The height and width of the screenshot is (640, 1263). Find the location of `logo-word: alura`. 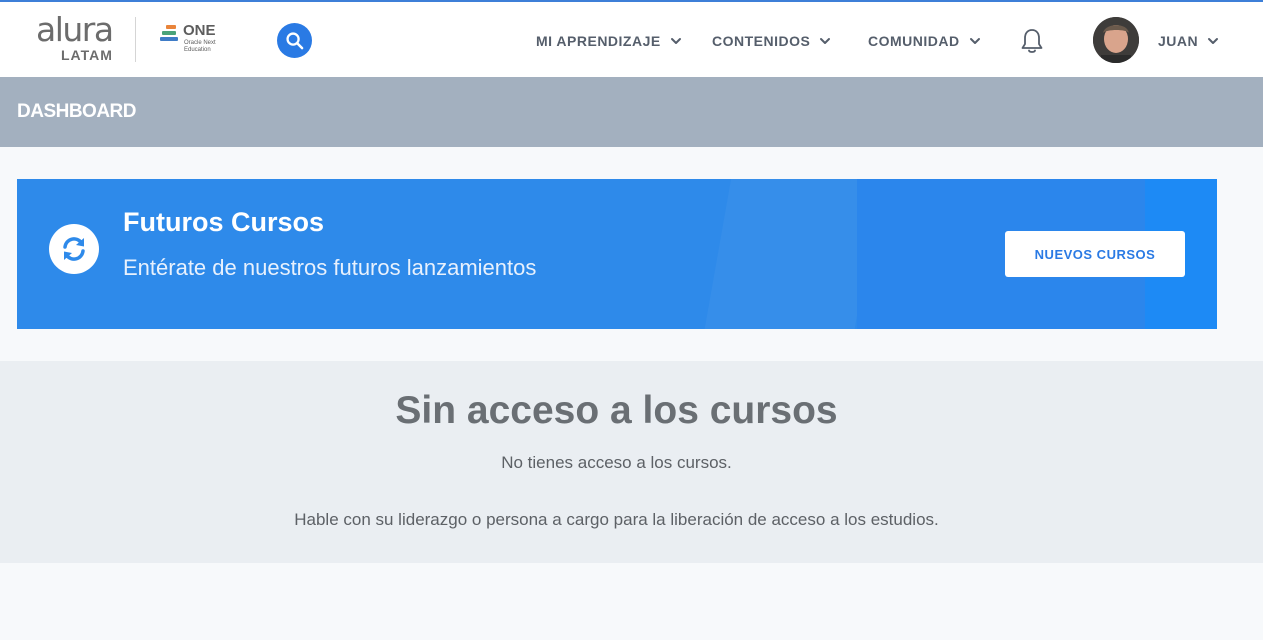

logo-word: alura is located at coordinates (75, 29).